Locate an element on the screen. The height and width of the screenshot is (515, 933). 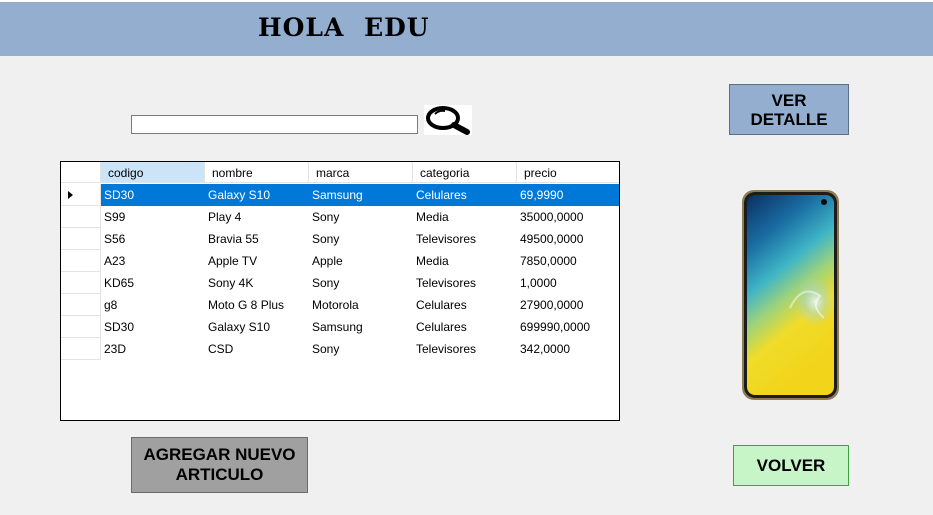
table-row: A23 Apple TV Apple Media 7850,0000 is located at coordinates (340, 261).